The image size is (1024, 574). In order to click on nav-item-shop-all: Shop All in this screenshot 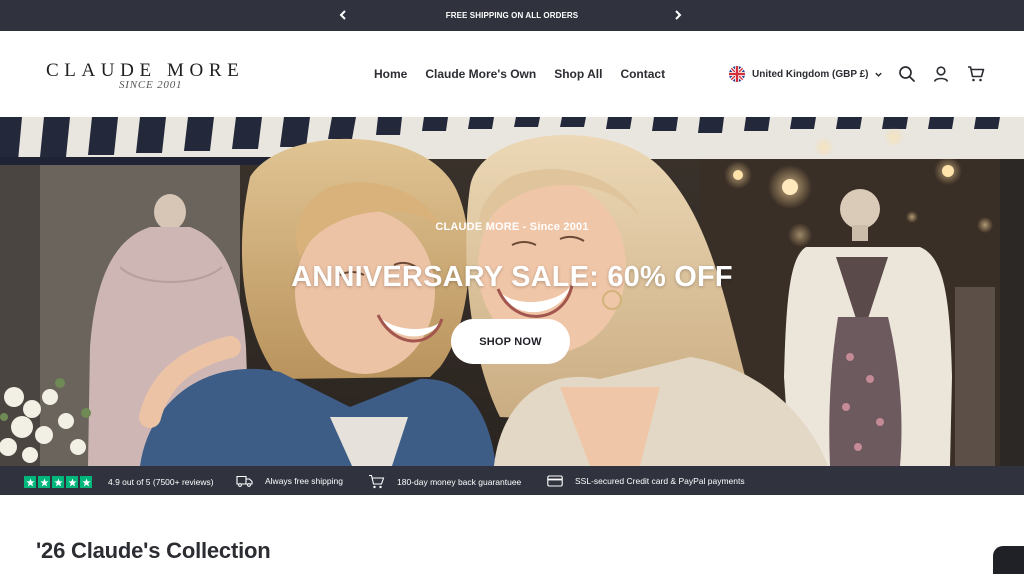, I will do `click(578, 74)`.